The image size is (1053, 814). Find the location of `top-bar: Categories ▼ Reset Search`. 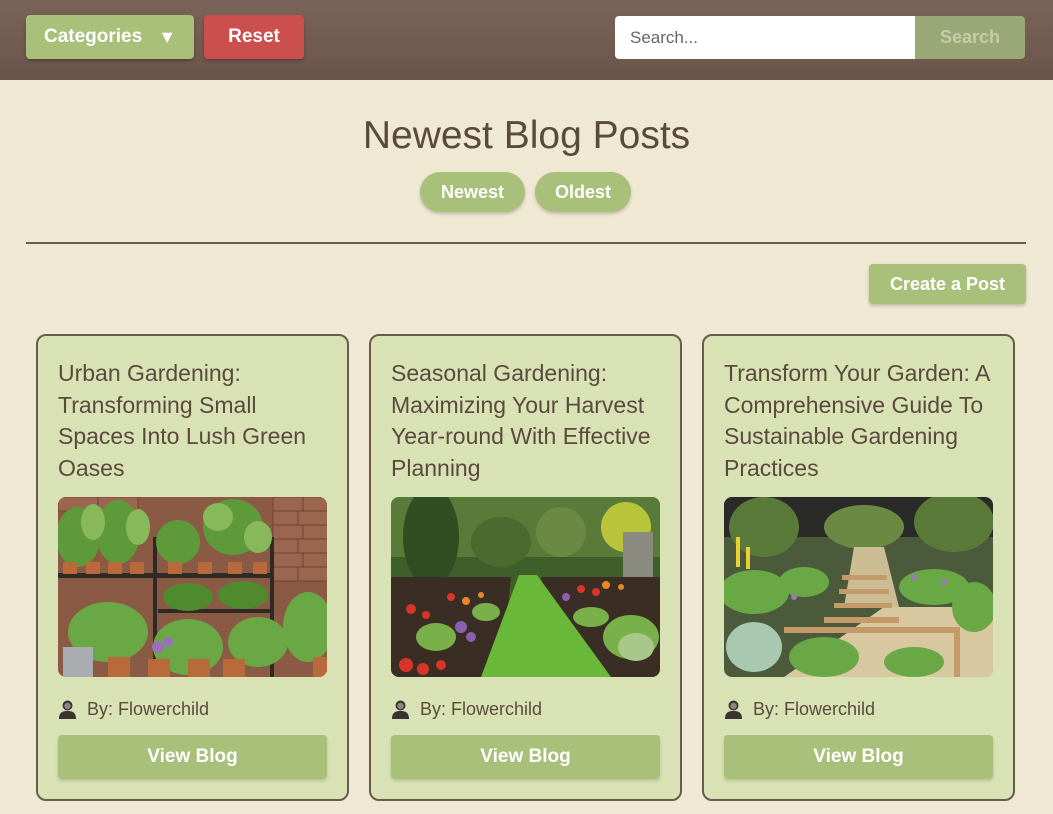

top-bar: Categories ▼ Reset Search is located at coordinates (526, 40).